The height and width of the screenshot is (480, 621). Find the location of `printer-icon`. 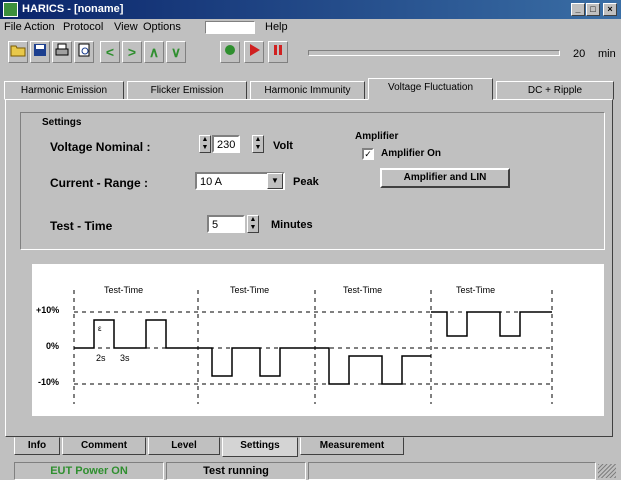

printer-icon is located at coordinates (62, 49).